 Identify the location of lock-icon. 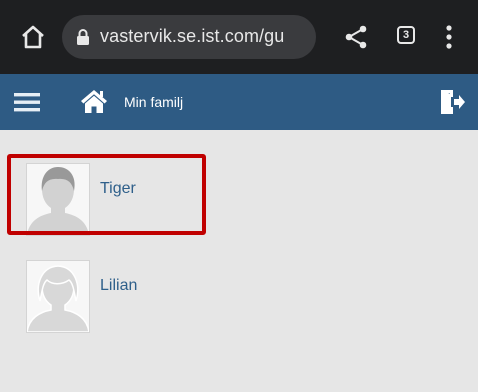
(83, 37).